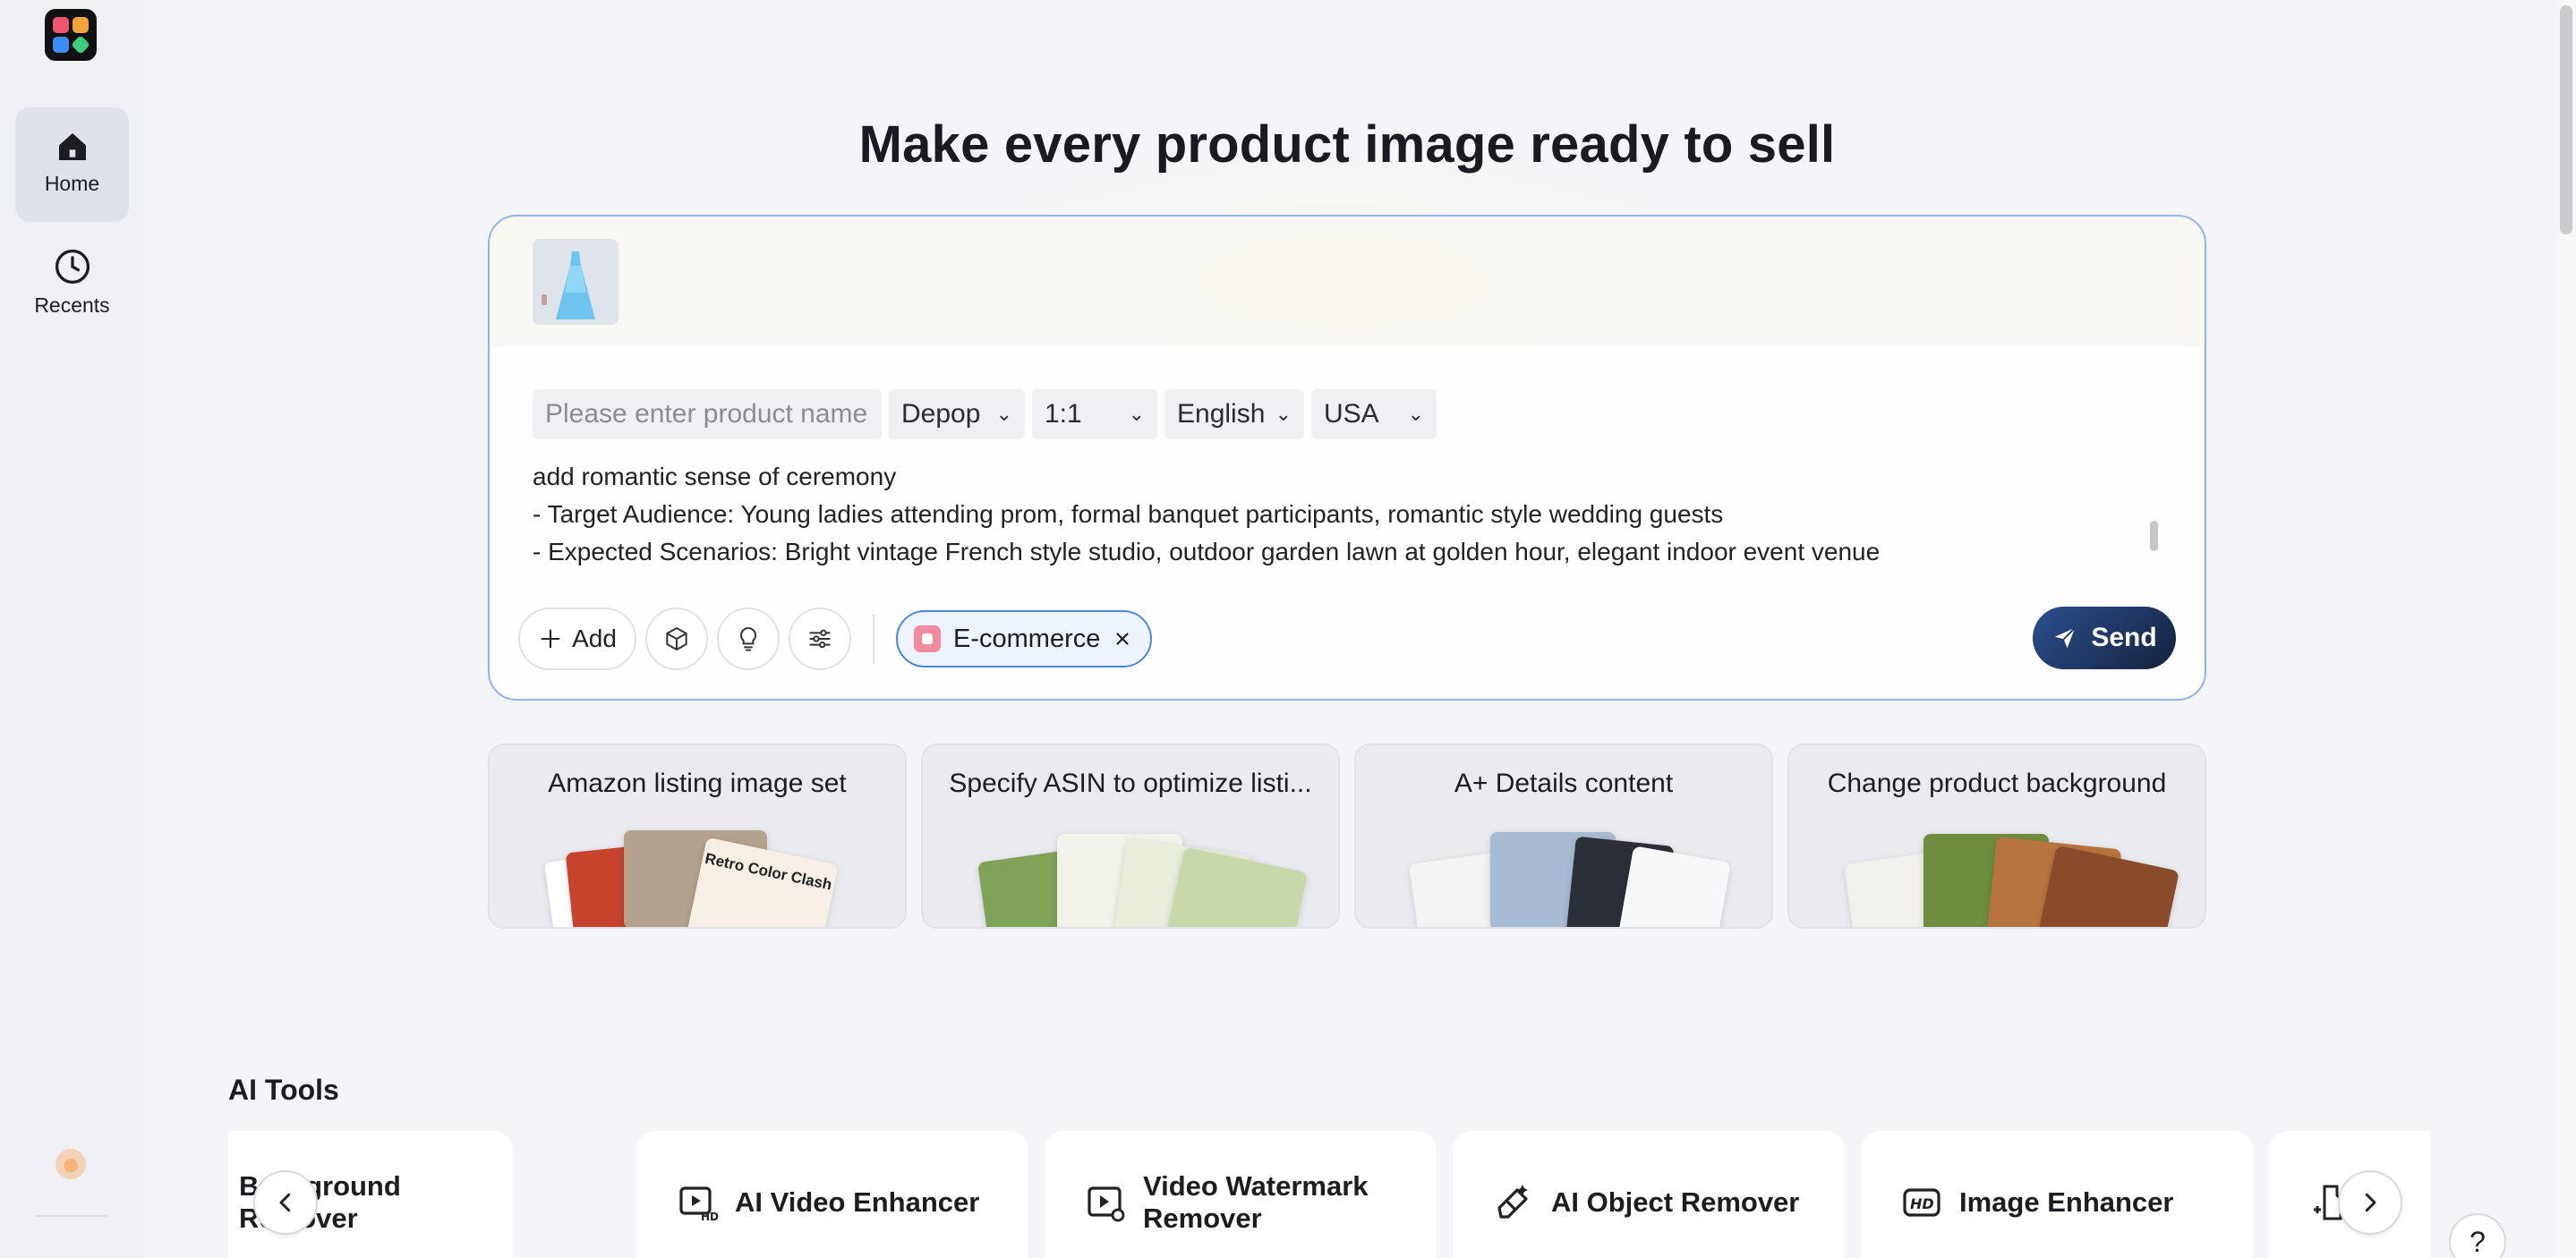  I want to click on card-preview-image: Retro Color Clash, so click(697, 877).